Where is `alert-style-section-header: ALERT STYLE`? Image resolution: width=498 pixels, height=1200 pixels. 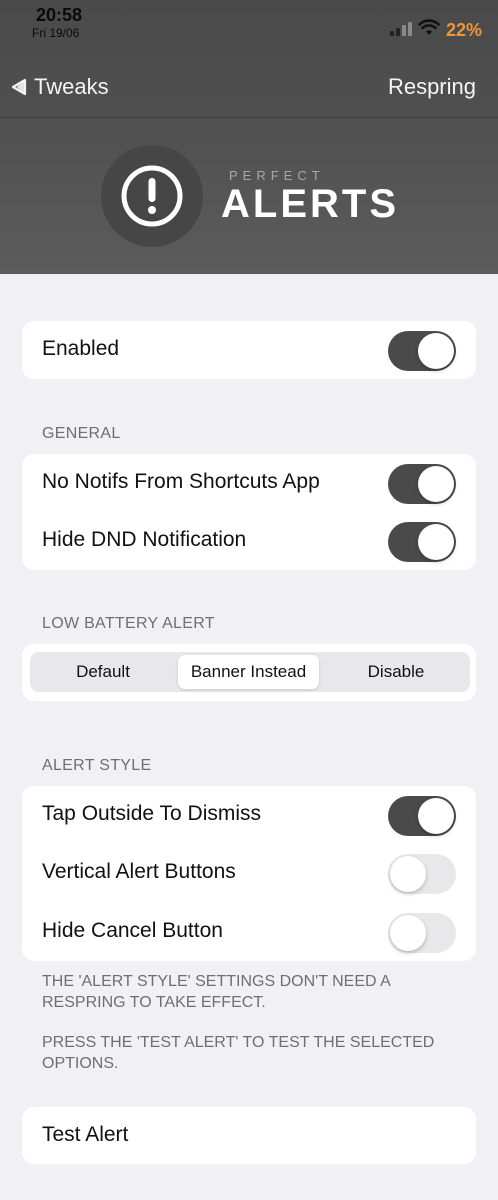 alert-style-section-header: ALERT STYLE is located at coordinates (97, 765).